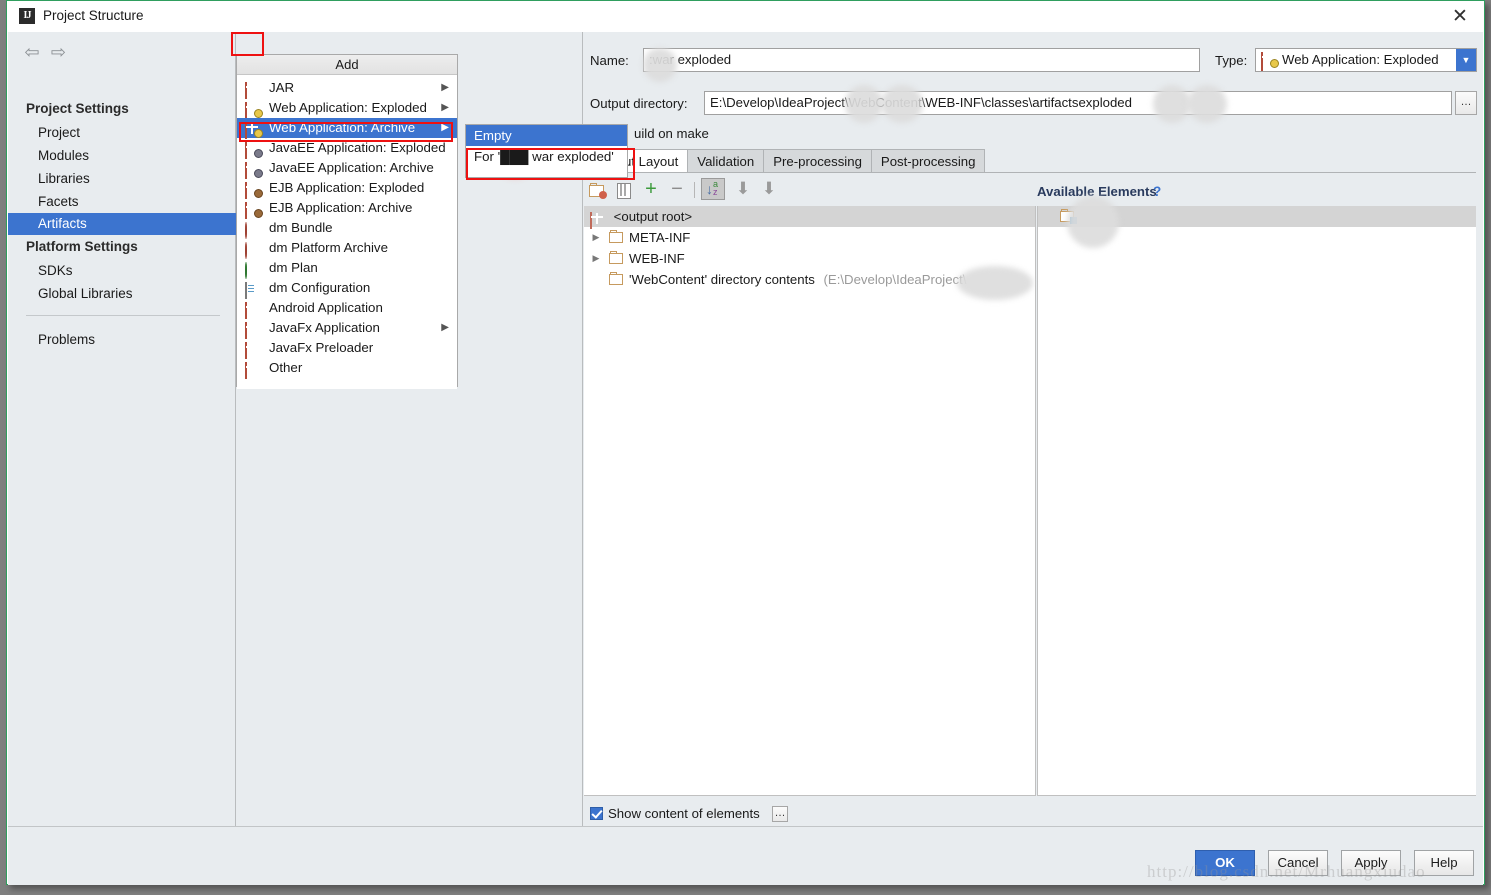 The width and height of the screenshot is (1491, 895). Describe the element at coordinates (921, 60) in the screenshot. I see `artifact-name-input: :war exploded` at that location.